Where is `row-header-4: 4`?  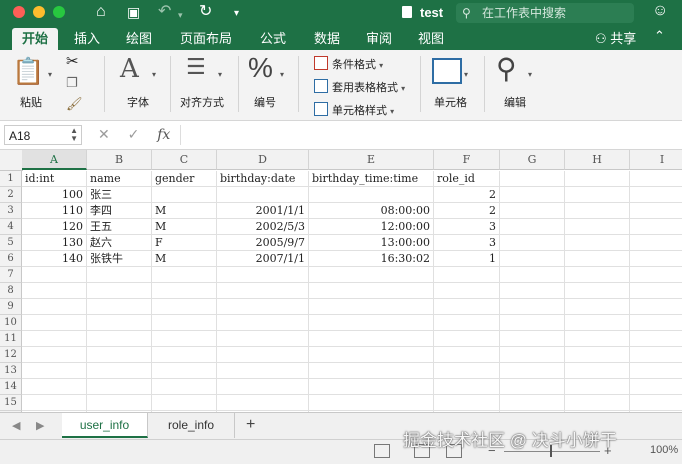 row-header-4: 4 is located at coordinates (11, 227).